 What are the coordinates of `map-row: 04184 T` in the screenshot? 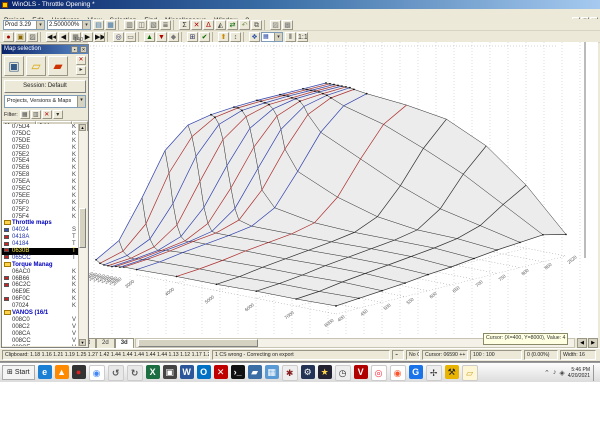 It's located at (41, 244).